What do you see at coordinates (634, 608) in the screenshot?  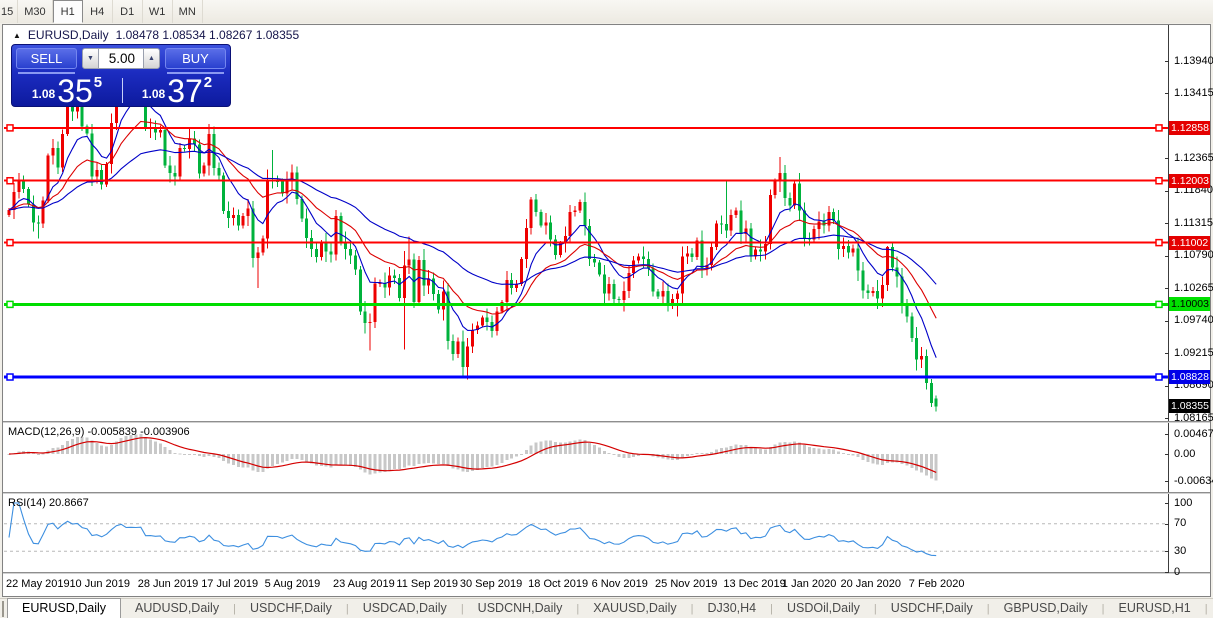 I see `chart-tab: XAUUSD,Daily` at bounding box center [634, 608].